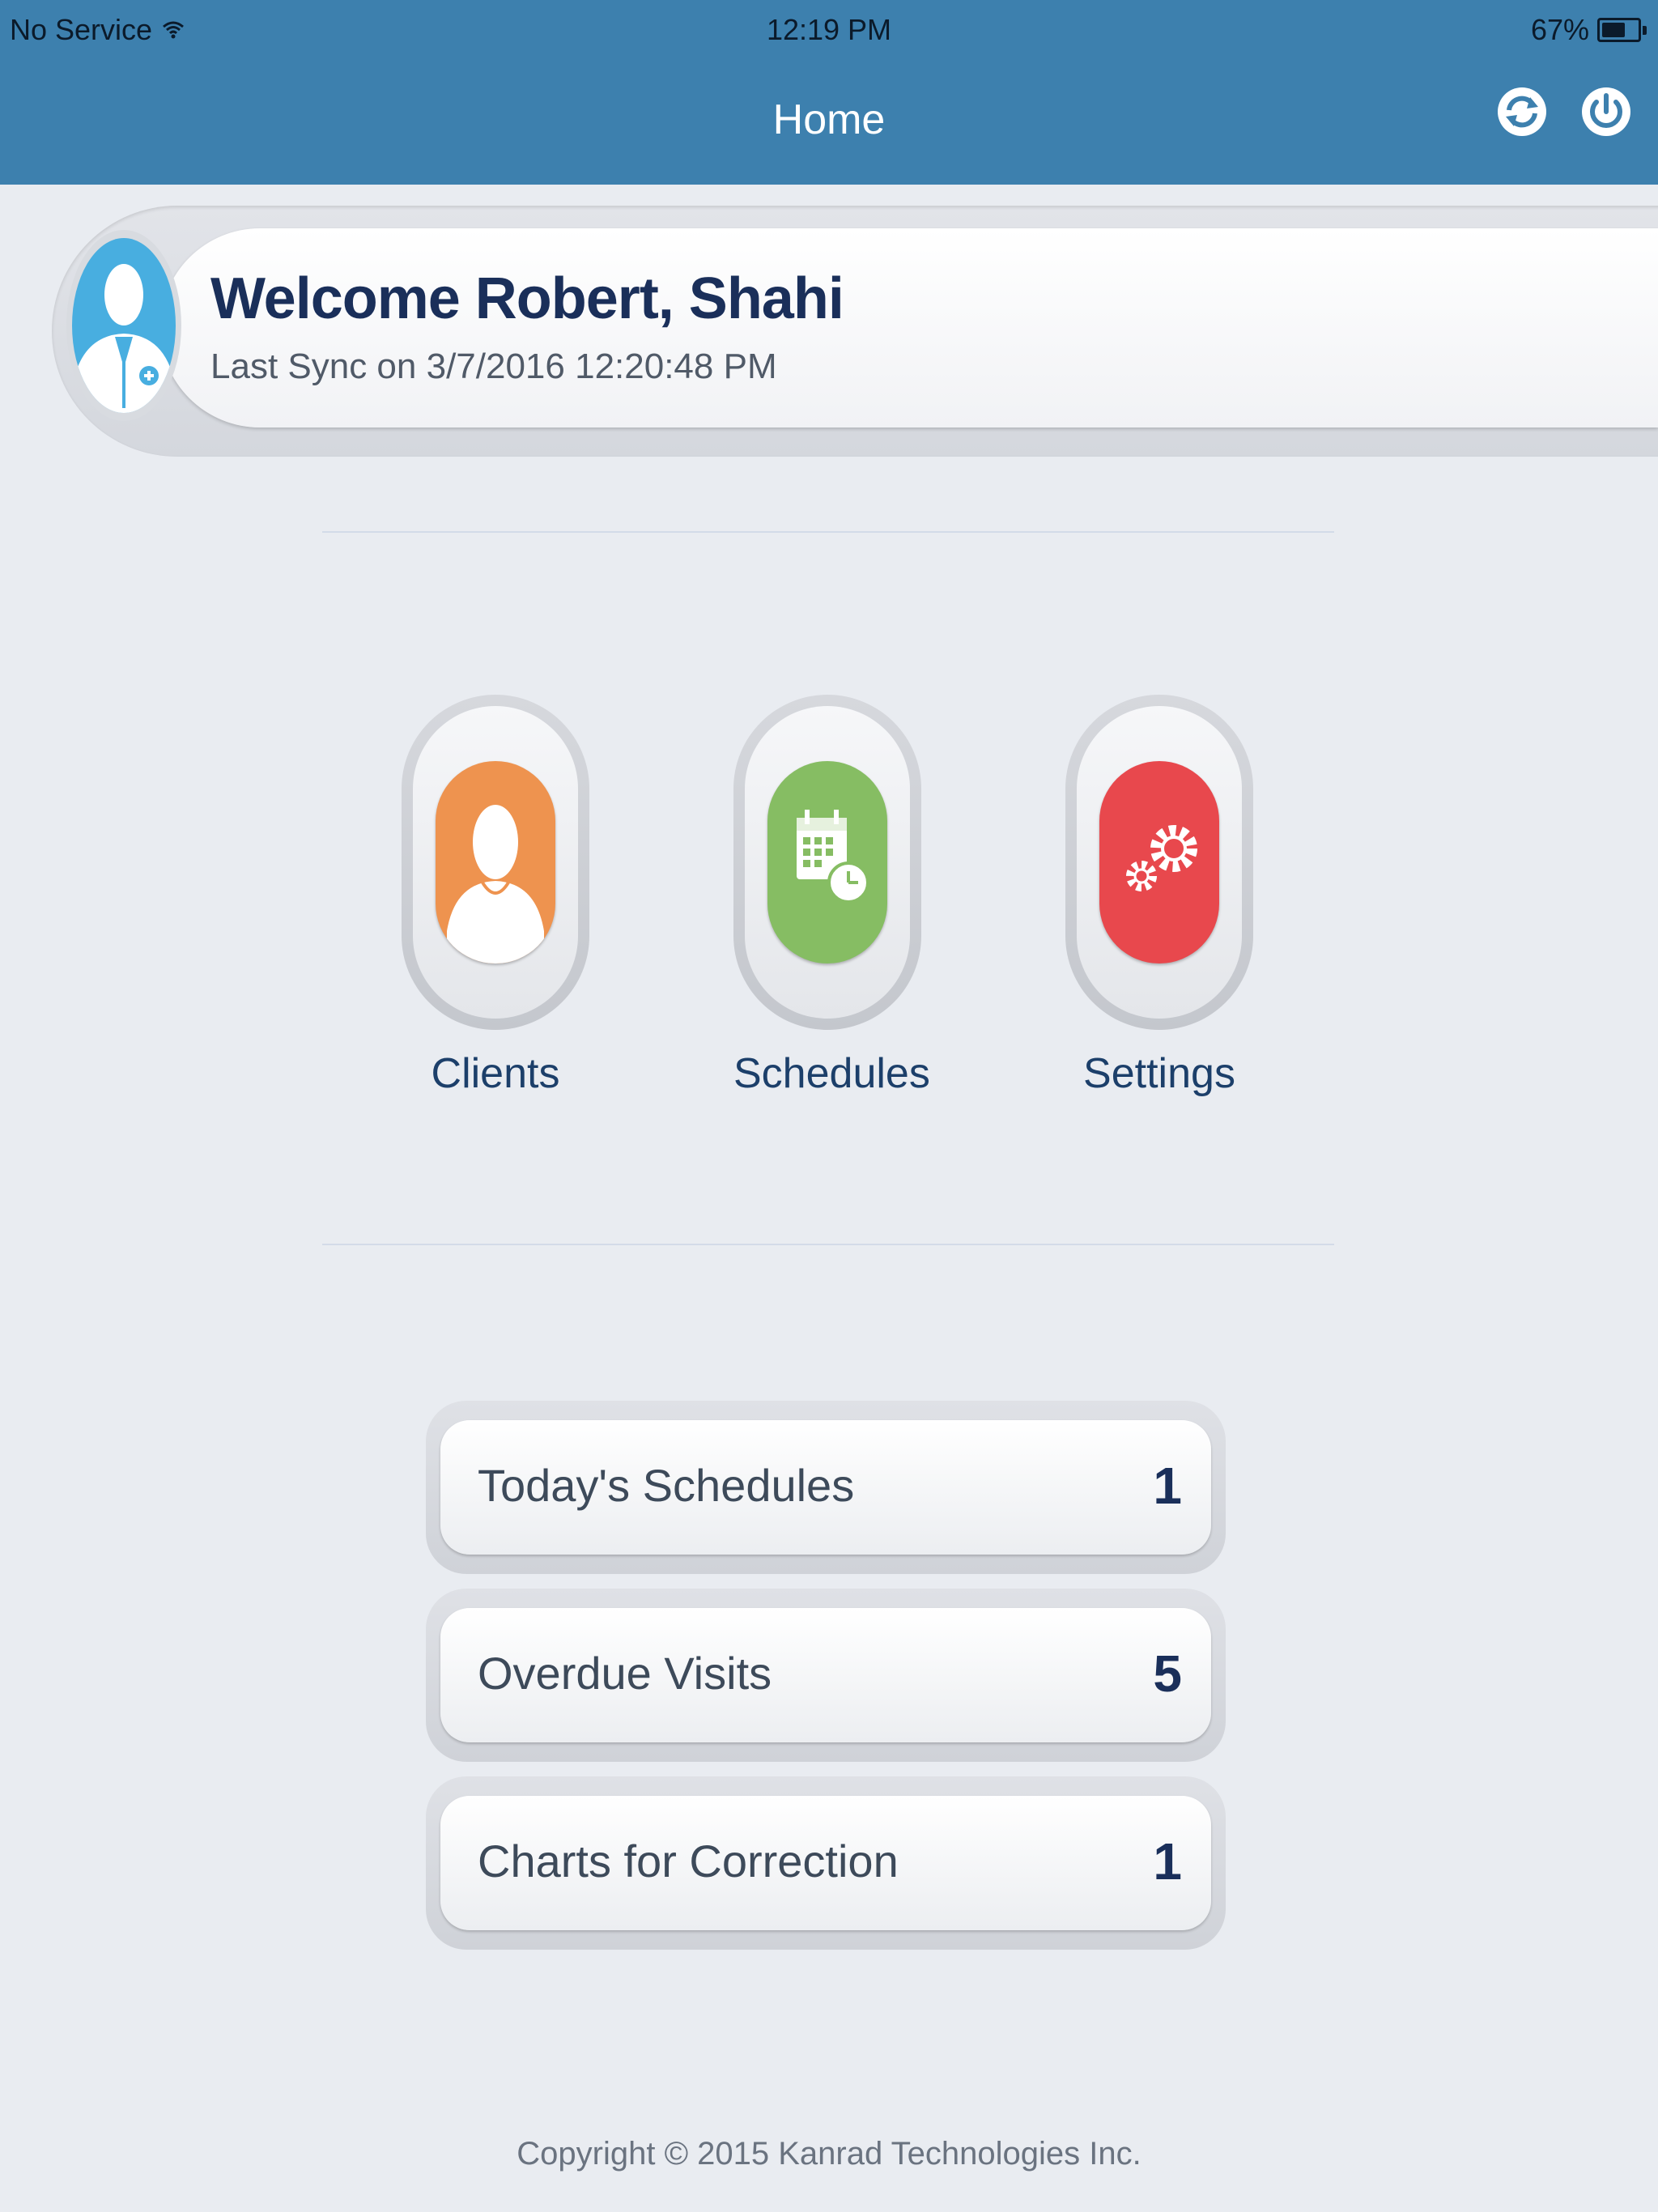 This screenshot has height=2212, width=1658. I want to click on clients-tile-ring, so click(495, 862).